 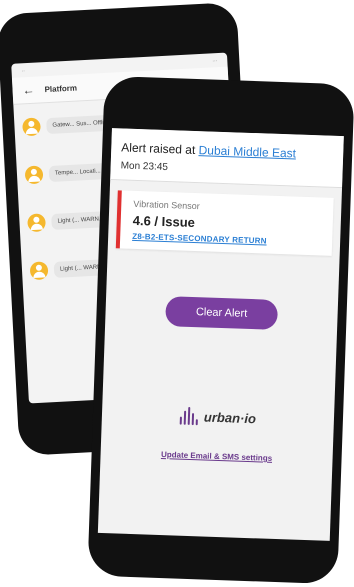 What do you see at coordinates (28, 90) in the screenshot?
I see `arrow-left-icon: ←` at bounding box center [28, 90].